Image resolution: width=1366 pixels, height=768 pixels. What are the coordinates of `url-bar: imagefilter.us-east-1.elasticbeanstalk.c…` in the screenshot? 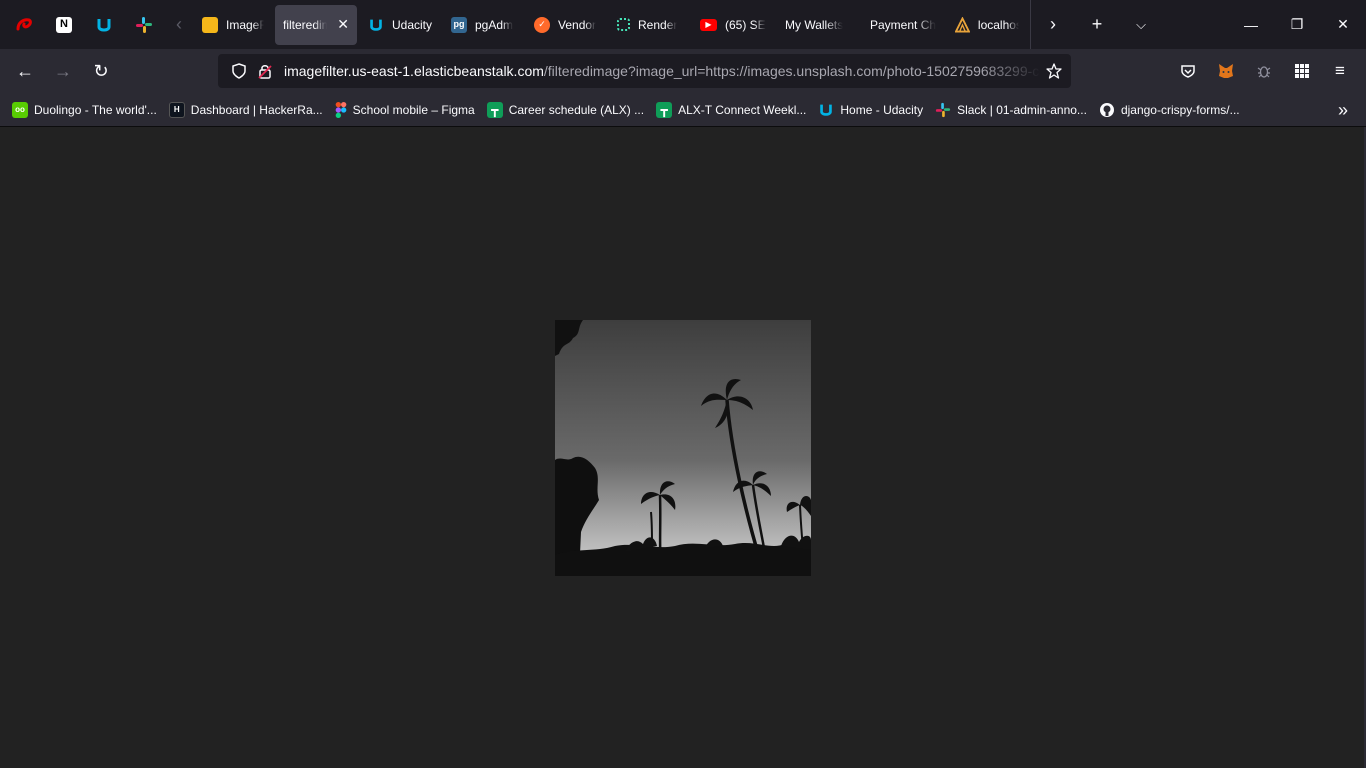 It's located at (644, 71).